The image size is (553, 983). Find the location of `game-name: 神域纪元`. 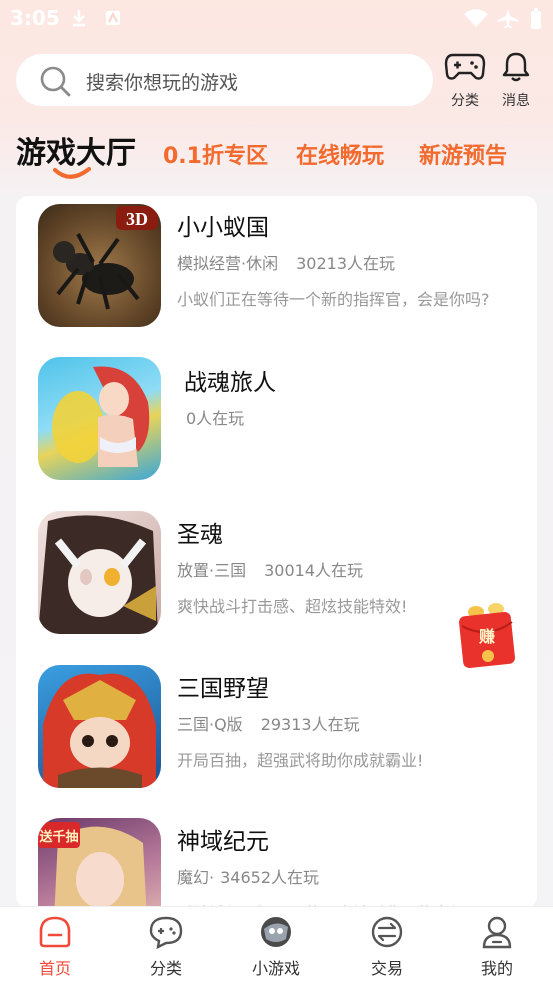

game-name: 神域纪元 is located at coordinates (223, 842).